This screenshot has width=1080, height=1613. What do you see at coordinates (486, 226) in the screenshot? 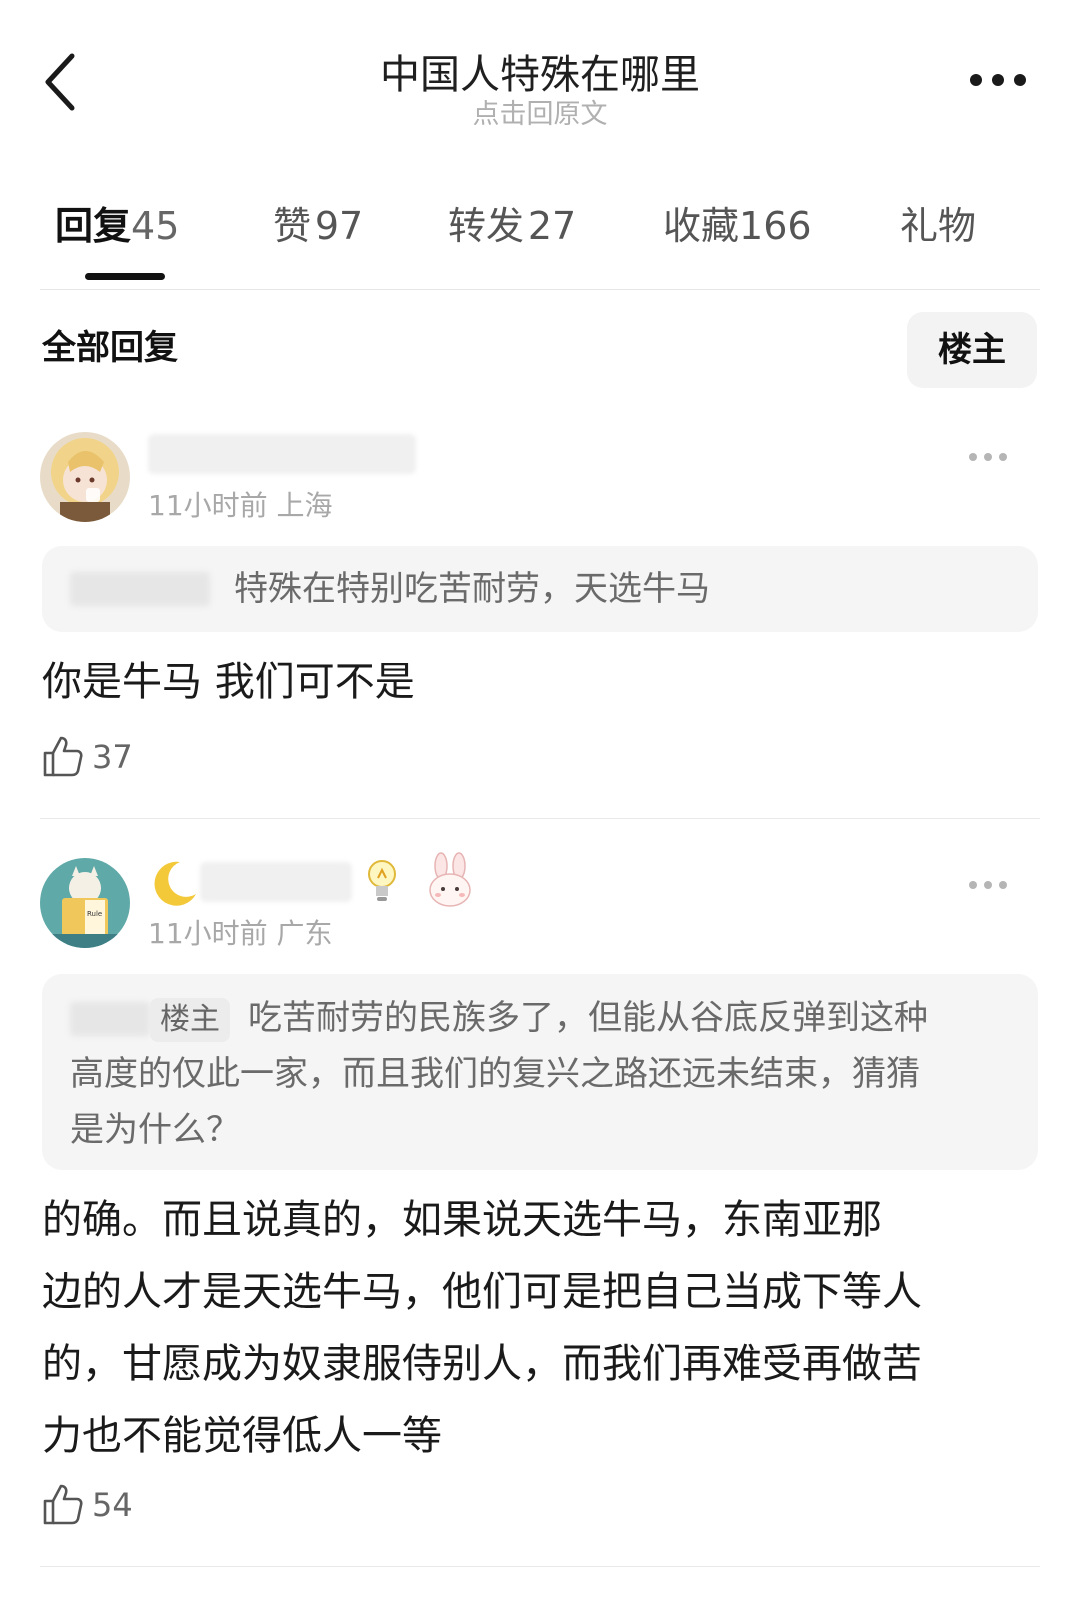
I see `tab-label: 转发` at bounding box center [486, 226].